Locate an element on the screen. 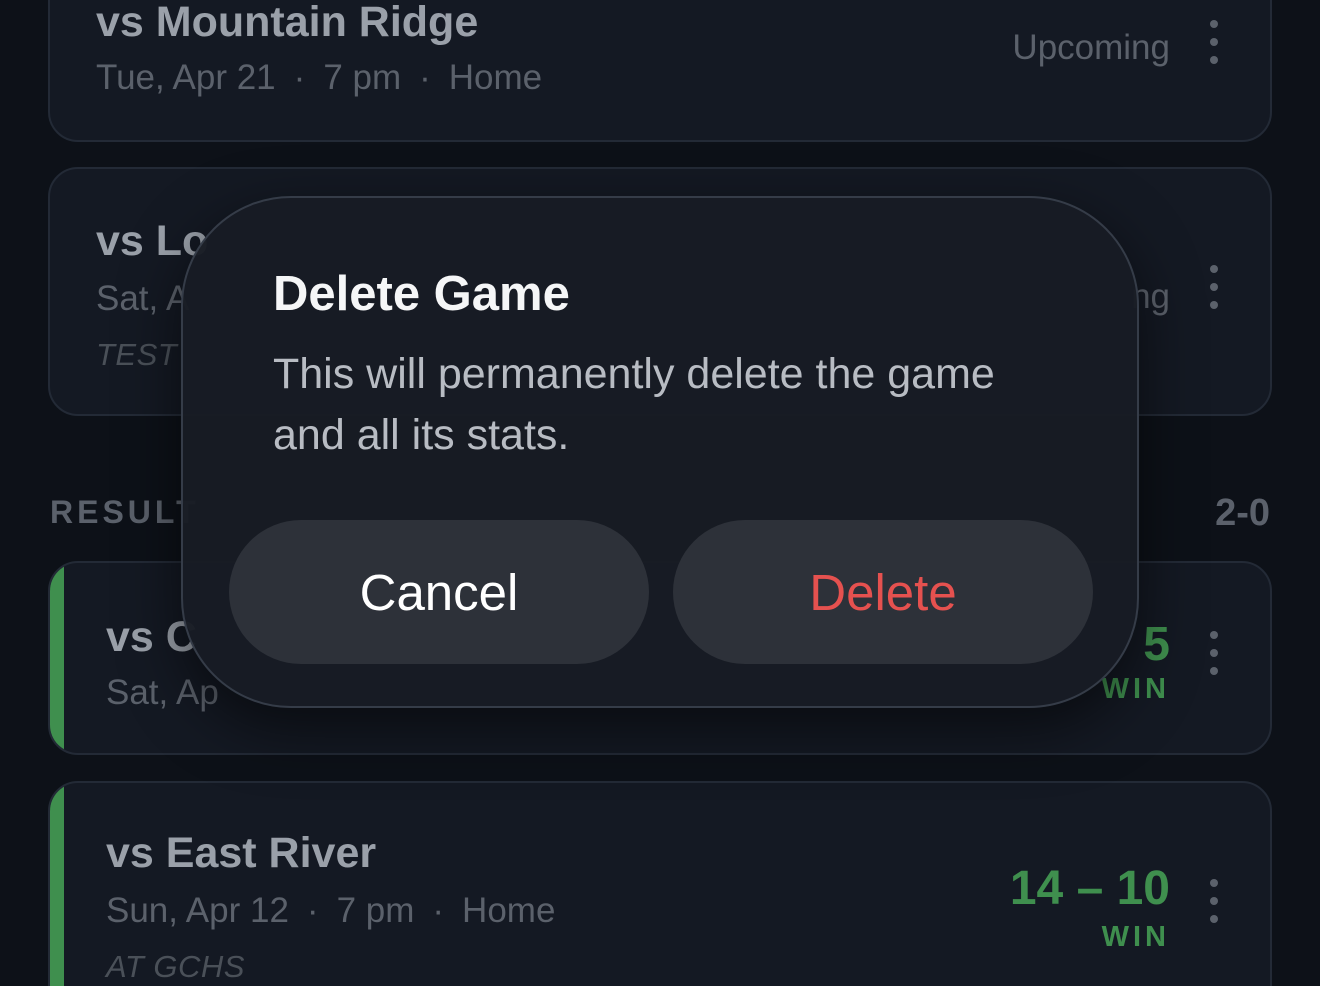  cancel-button: Cancel is located at coordinates (439, 592).